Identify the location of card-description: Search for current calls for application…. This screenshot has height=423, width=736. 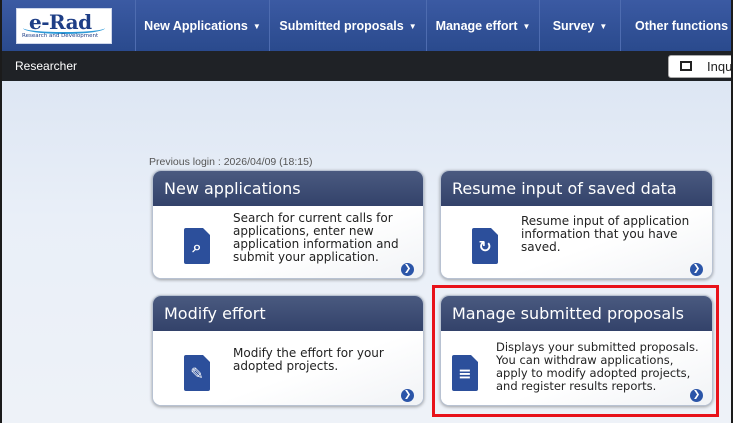
(316, 237).